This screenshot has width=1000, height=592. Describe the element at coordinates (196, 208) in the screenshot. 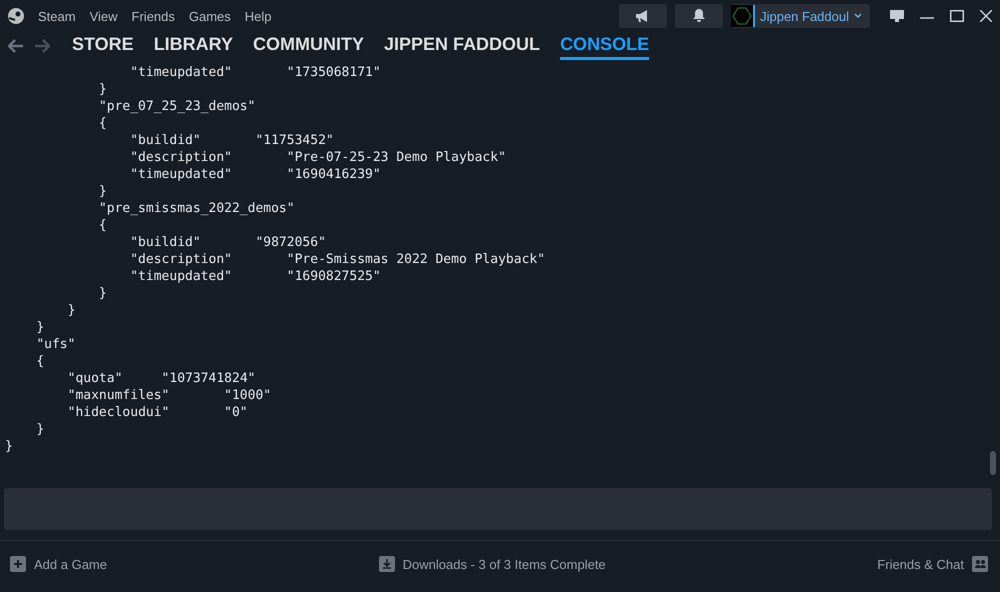

I see `console-line: "pre_smissmas_2022_demos"` at that location.